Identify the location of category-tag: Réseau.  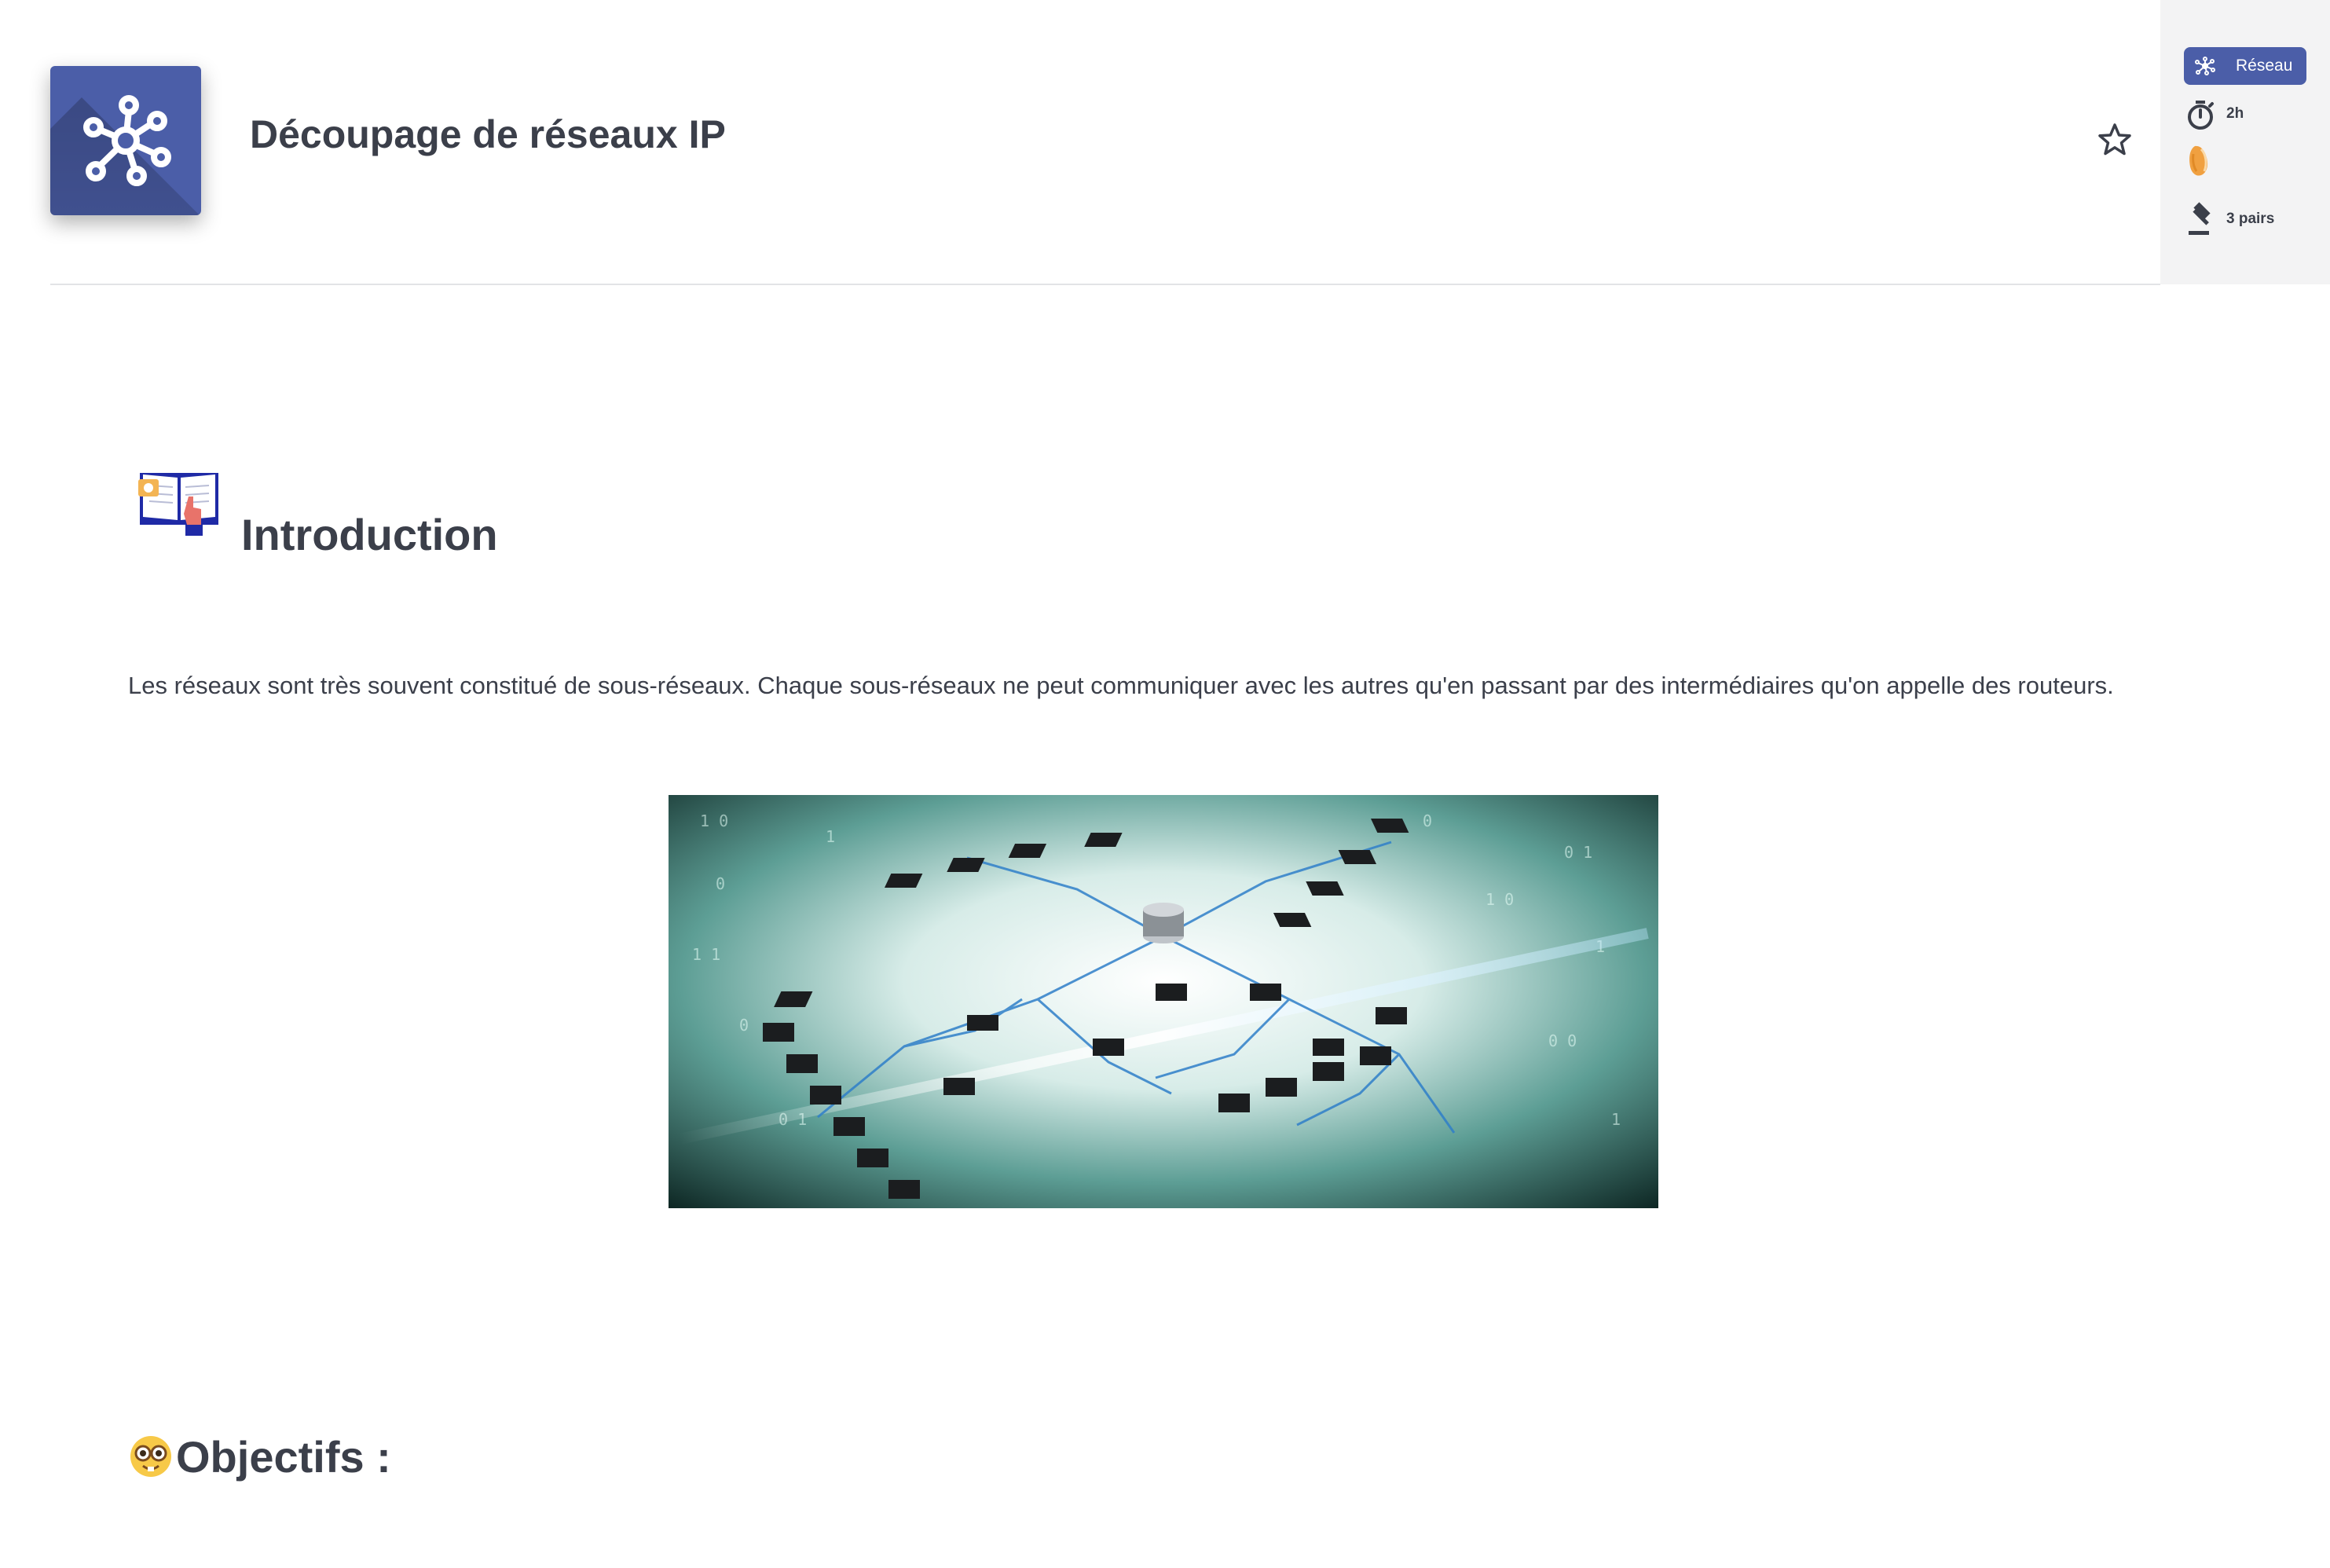
(2245, 66).